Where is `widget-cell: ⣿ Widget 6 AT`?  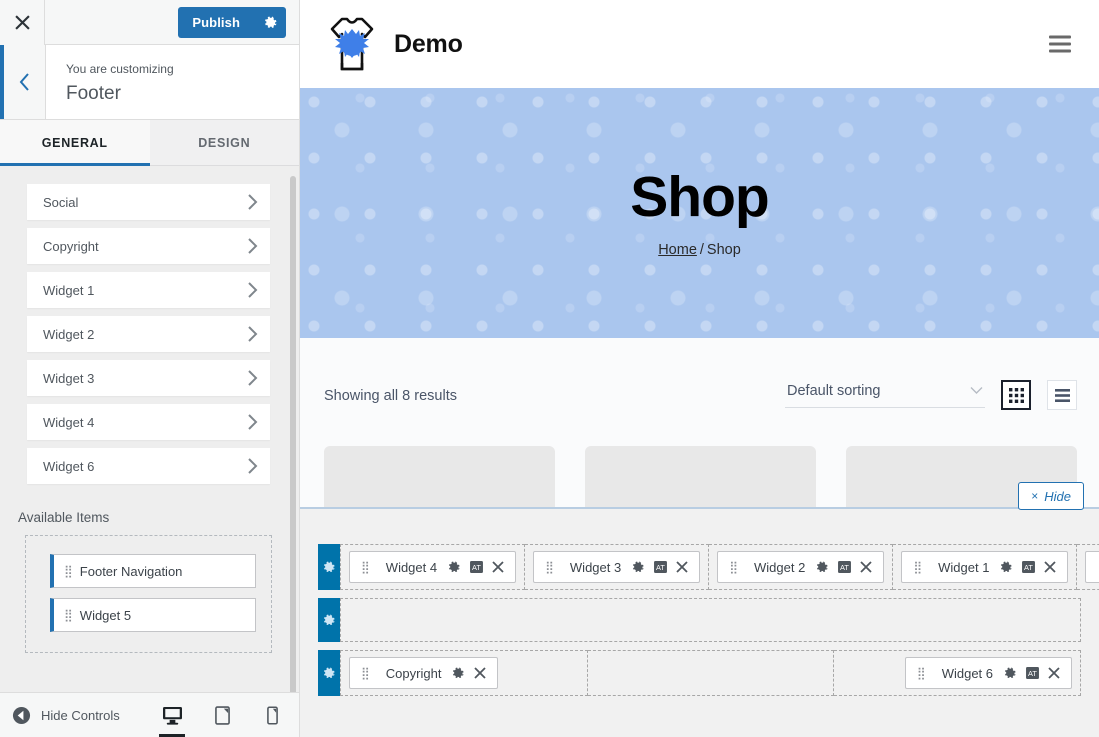 widget-cell: ⣿ Widget 6 AT is located at coordinates (958, 673).